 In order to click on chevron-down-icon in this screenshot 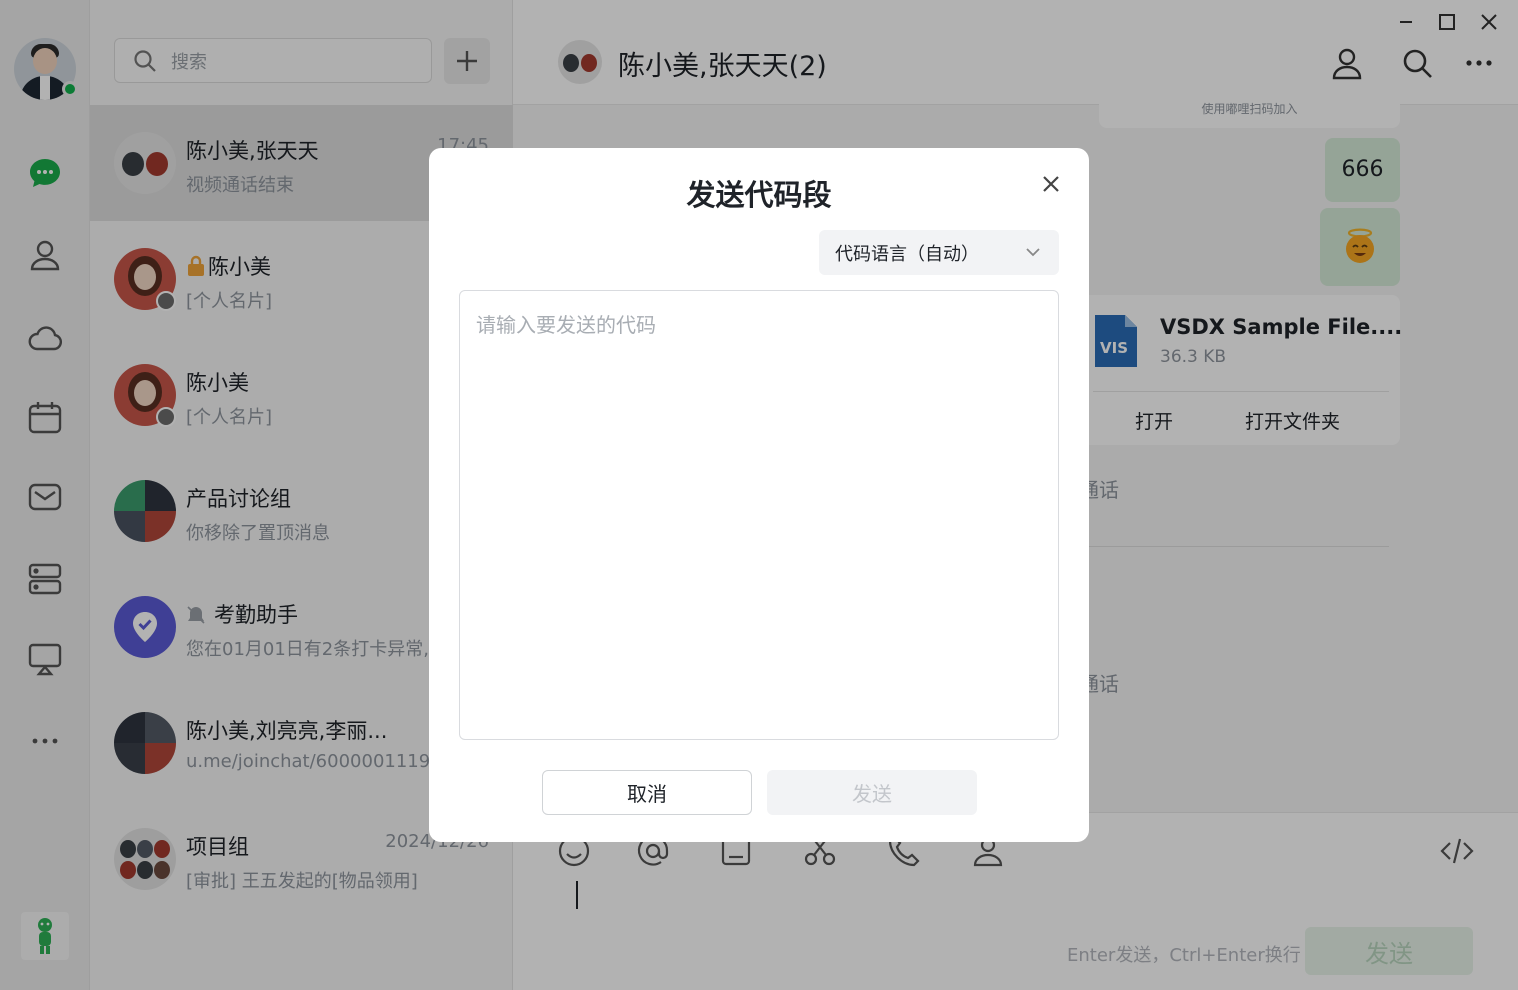, I will do `click(1033, 252)`.